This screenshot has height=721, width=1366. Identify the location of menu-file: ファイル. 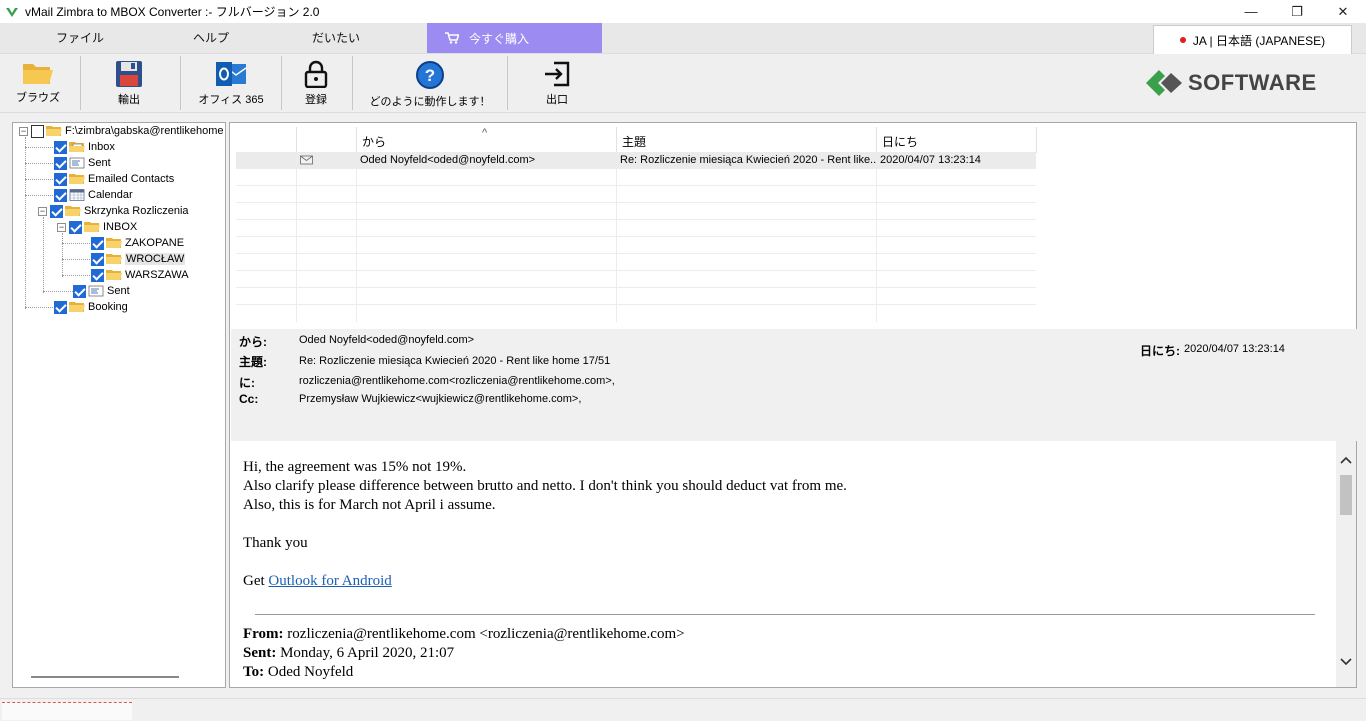
(80, 38).